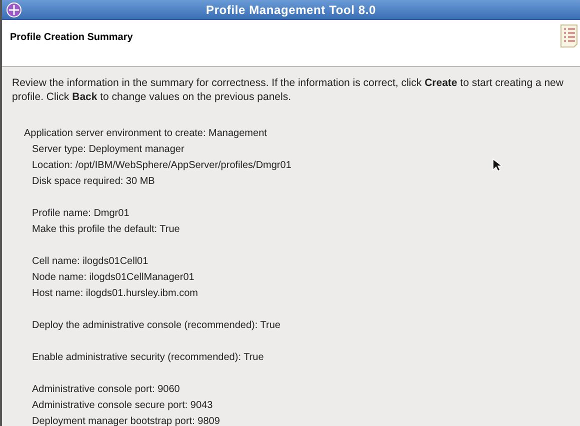 Image resolution: width=580 pixels, height=426 pixels. I want to click on summary-line: Deployment manager bootstrap port: 9809, so click(126, 420).